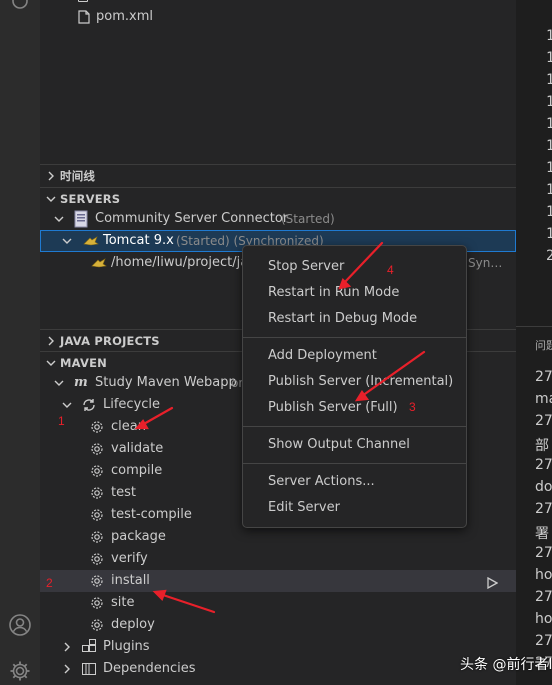  I want to click on arrow-restart-run, so click(363, 263).